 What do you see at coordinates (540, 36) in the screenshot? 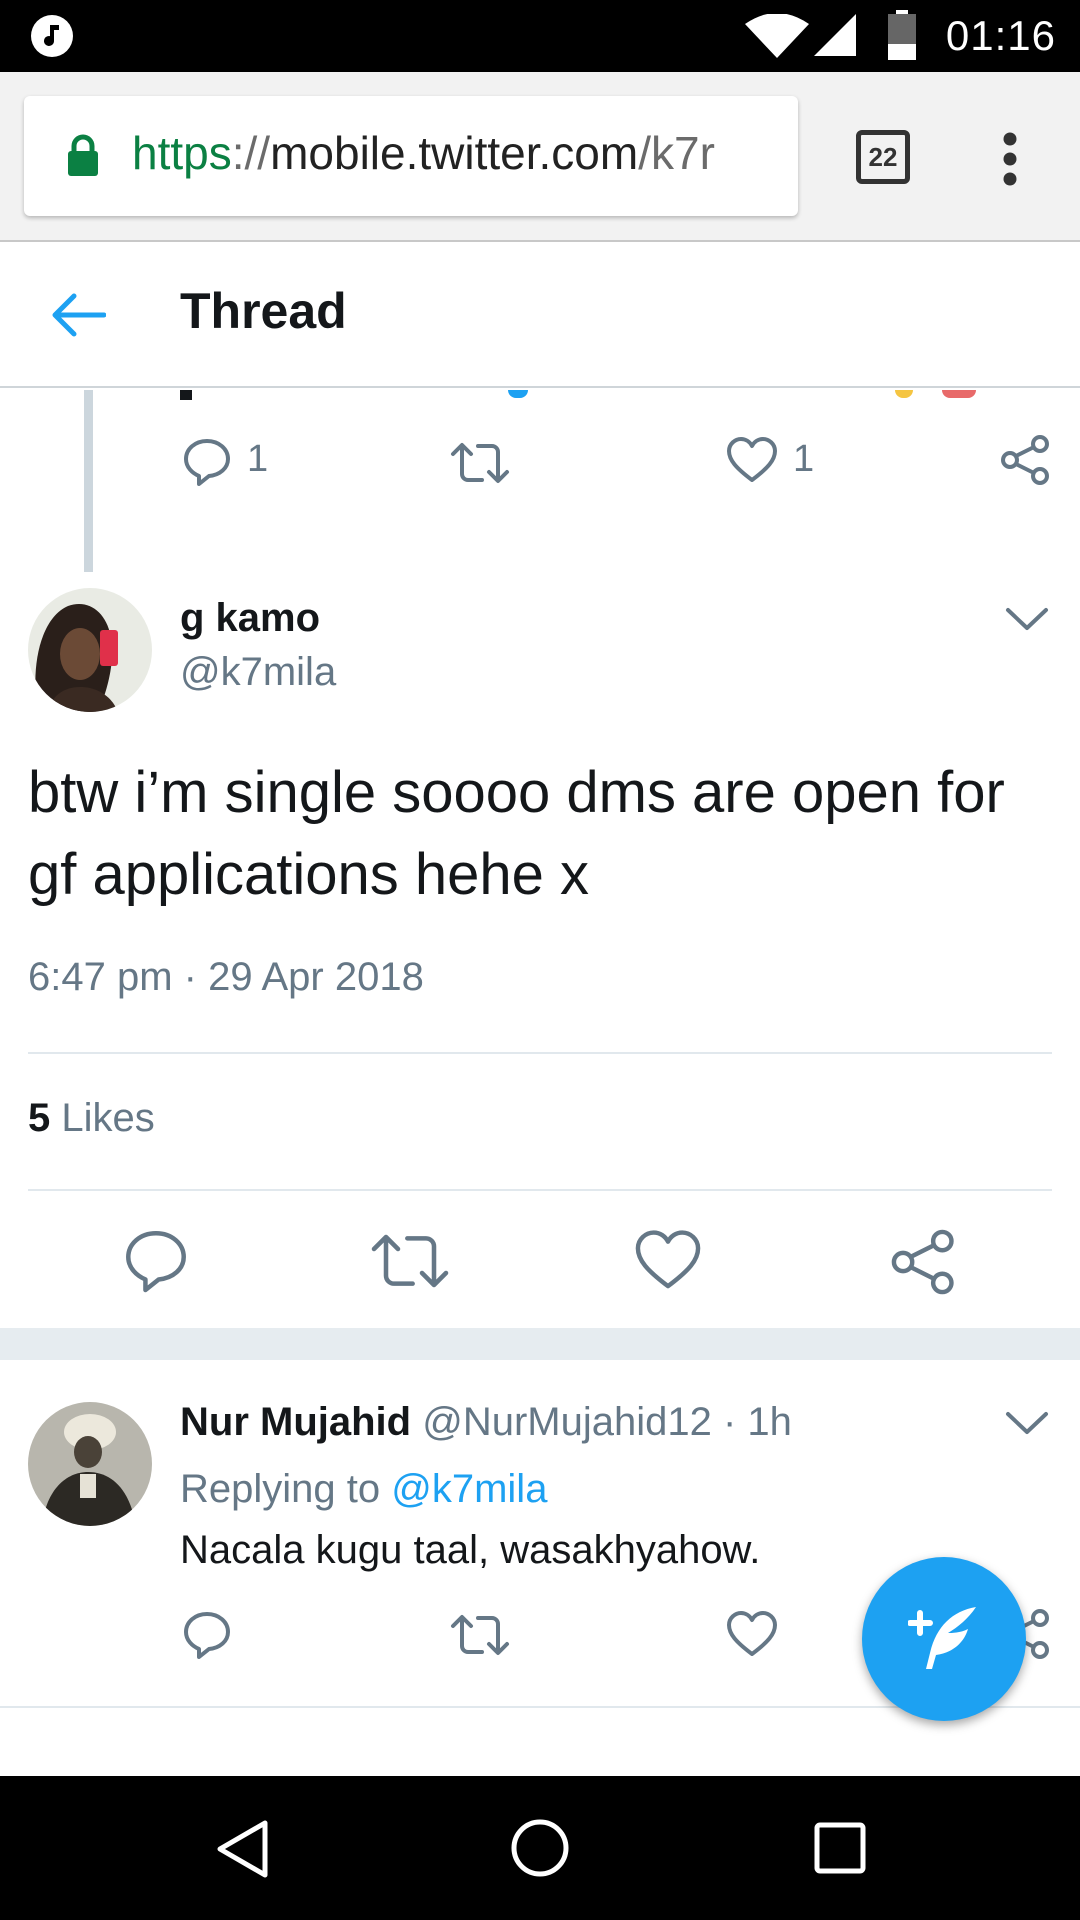
I see `status-bar: 01:16` at bounding box center [540, 36].